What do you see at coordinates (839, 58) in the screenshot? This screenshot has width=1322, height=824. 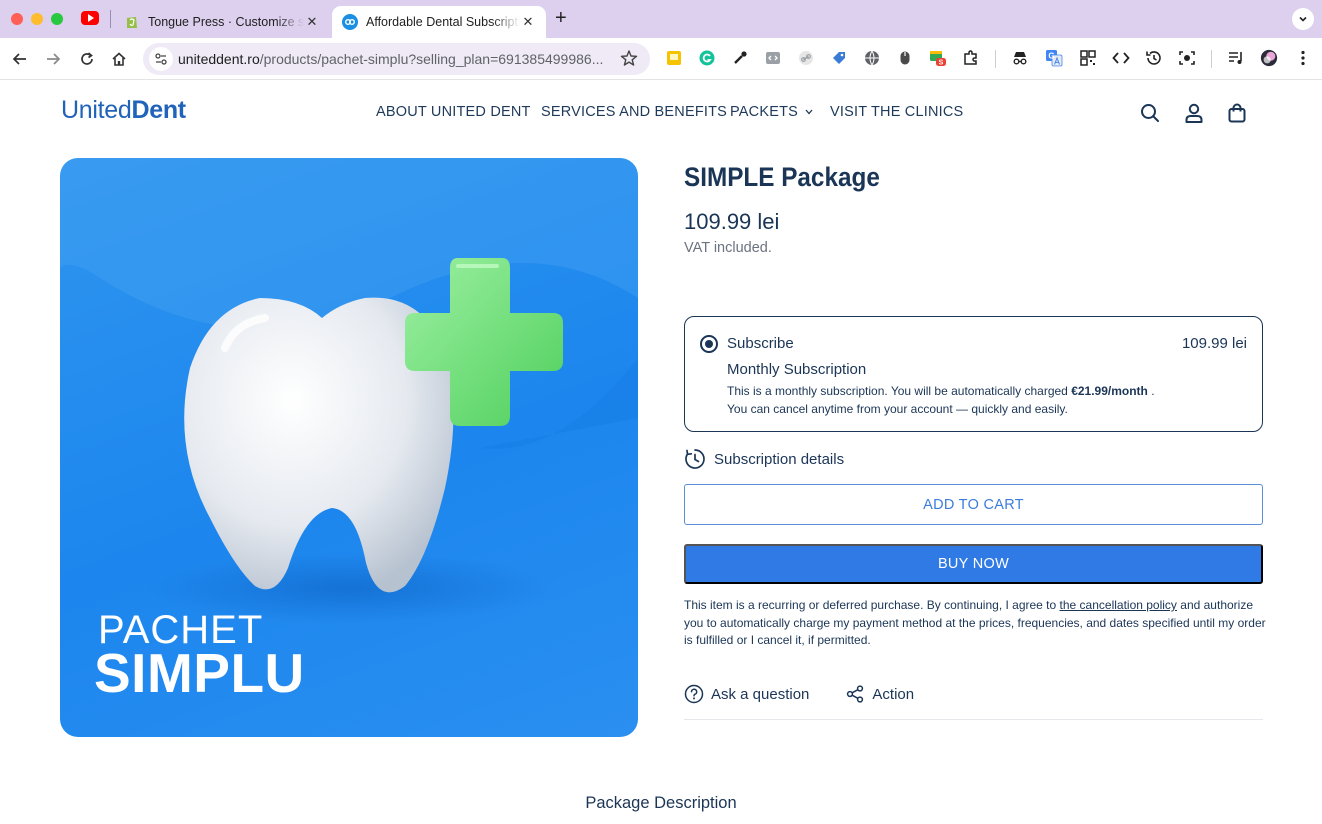 I see `tag-icon` at bounding box center [839, 58].